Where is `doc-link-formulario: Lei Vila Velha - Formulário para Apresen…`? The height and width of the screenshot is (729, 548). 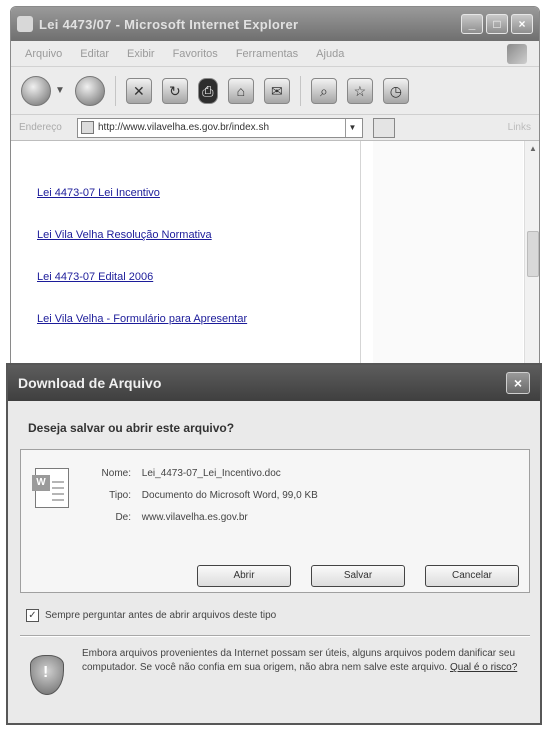
doc-link-formulario: Lei Vila Velha - Formulário para Apresen… is located at coordinates (142, 319).